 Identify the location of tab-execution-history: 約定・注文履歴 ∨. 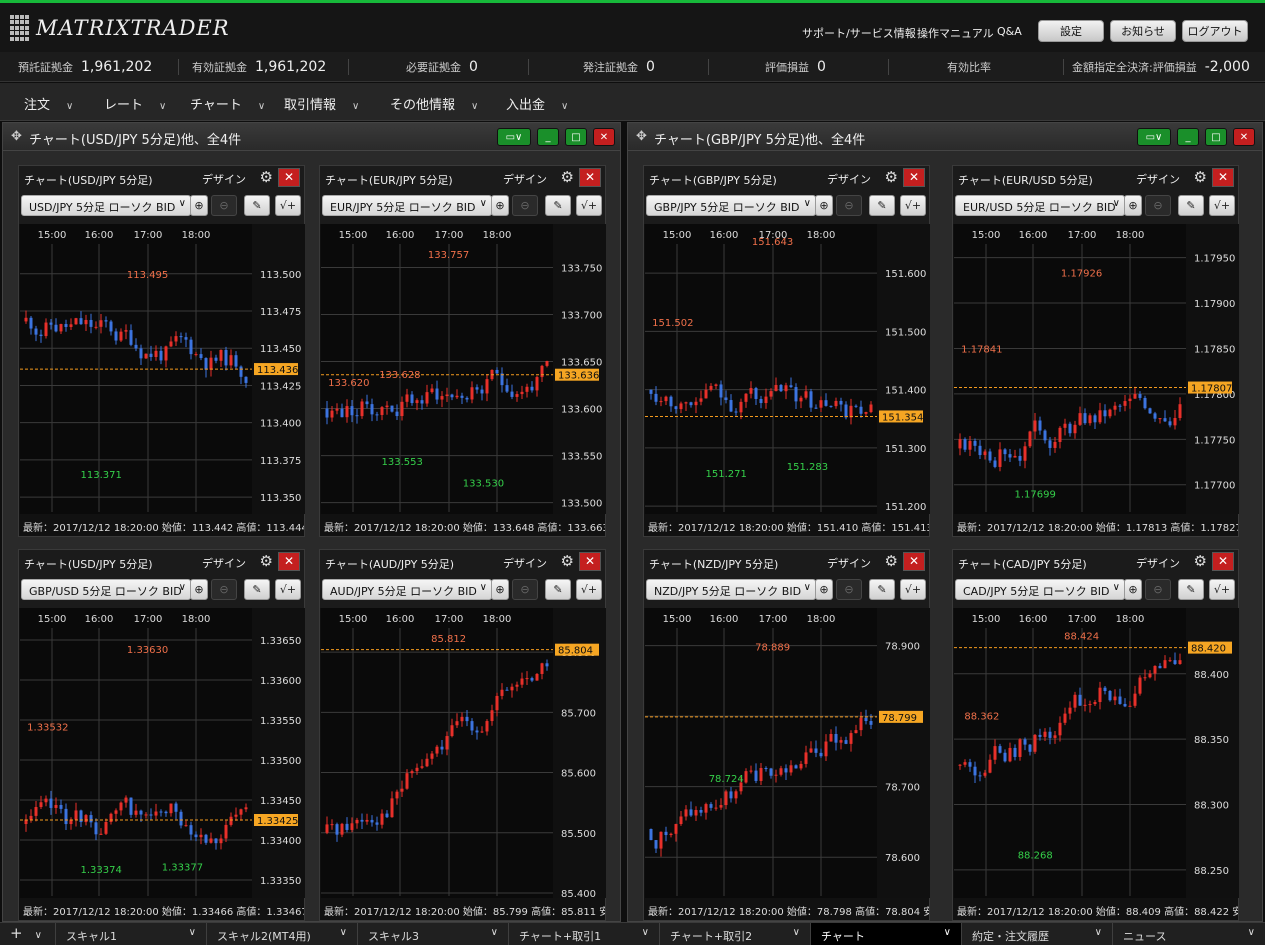
(1036, 934).